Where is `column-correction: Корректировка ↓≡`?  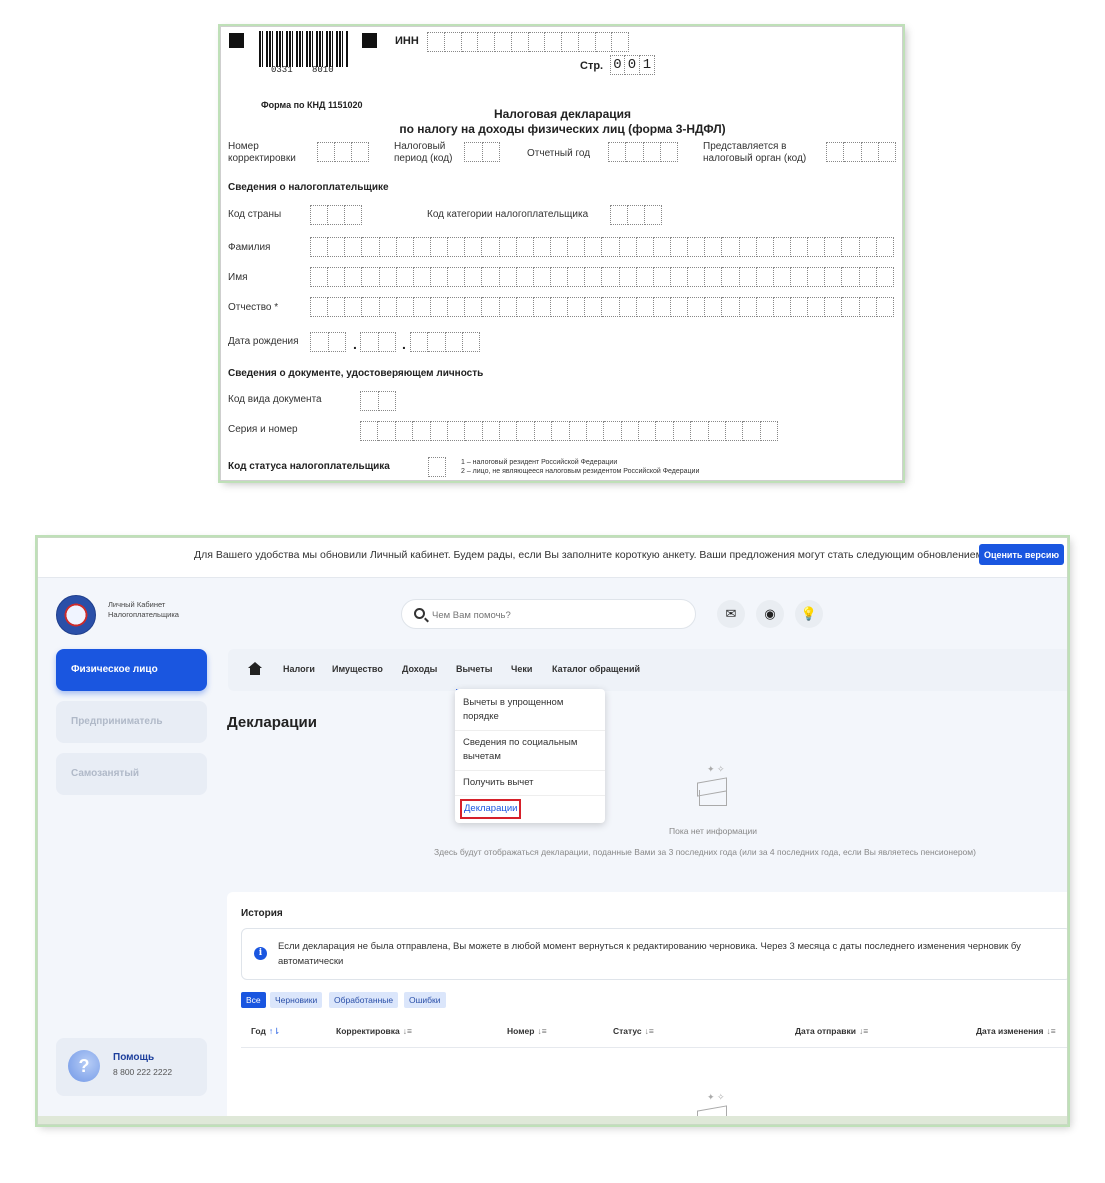
column-correction: Корректировка ↓≡ is located at coordinates (374, 1031).